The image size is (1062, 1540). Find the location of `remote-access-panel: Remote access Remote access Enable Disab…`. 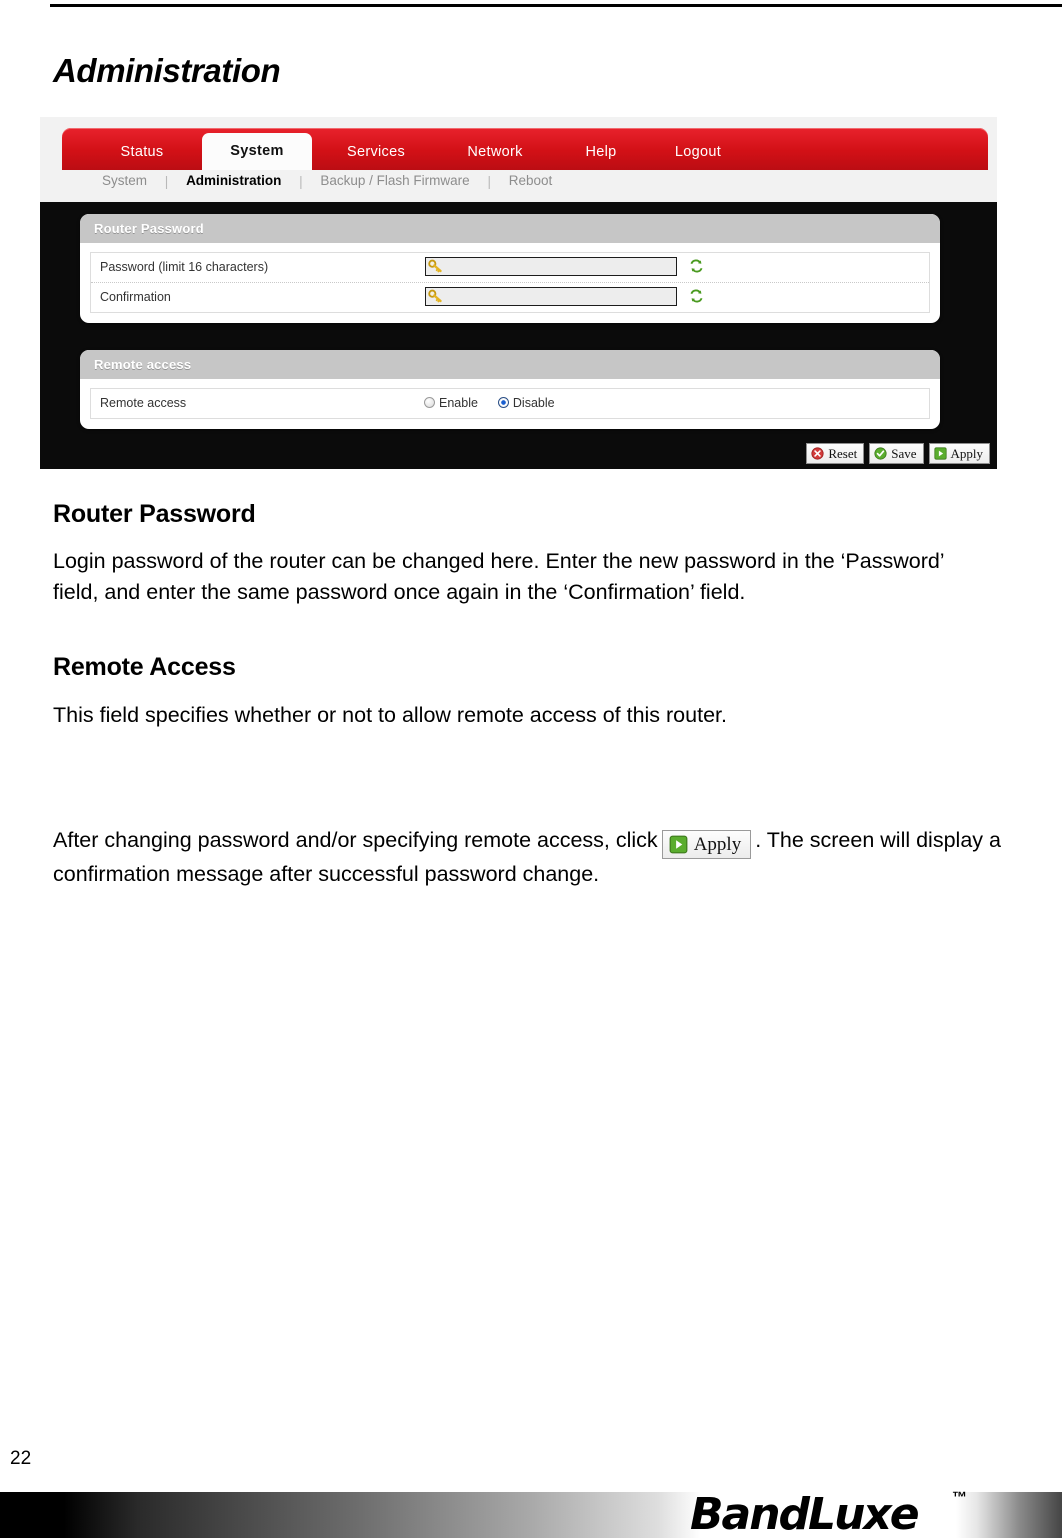

remote-access-panel: Remote access Remote access Enable Disab… is located at coordinates (510, 389).